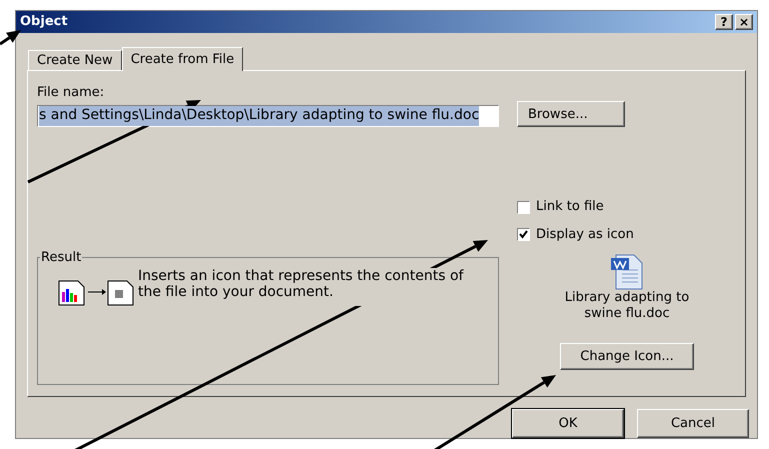  What do you see at coordinates (724, 22) in the screenshot?
I see `help-button: ?` at bounding box center [724, 22].